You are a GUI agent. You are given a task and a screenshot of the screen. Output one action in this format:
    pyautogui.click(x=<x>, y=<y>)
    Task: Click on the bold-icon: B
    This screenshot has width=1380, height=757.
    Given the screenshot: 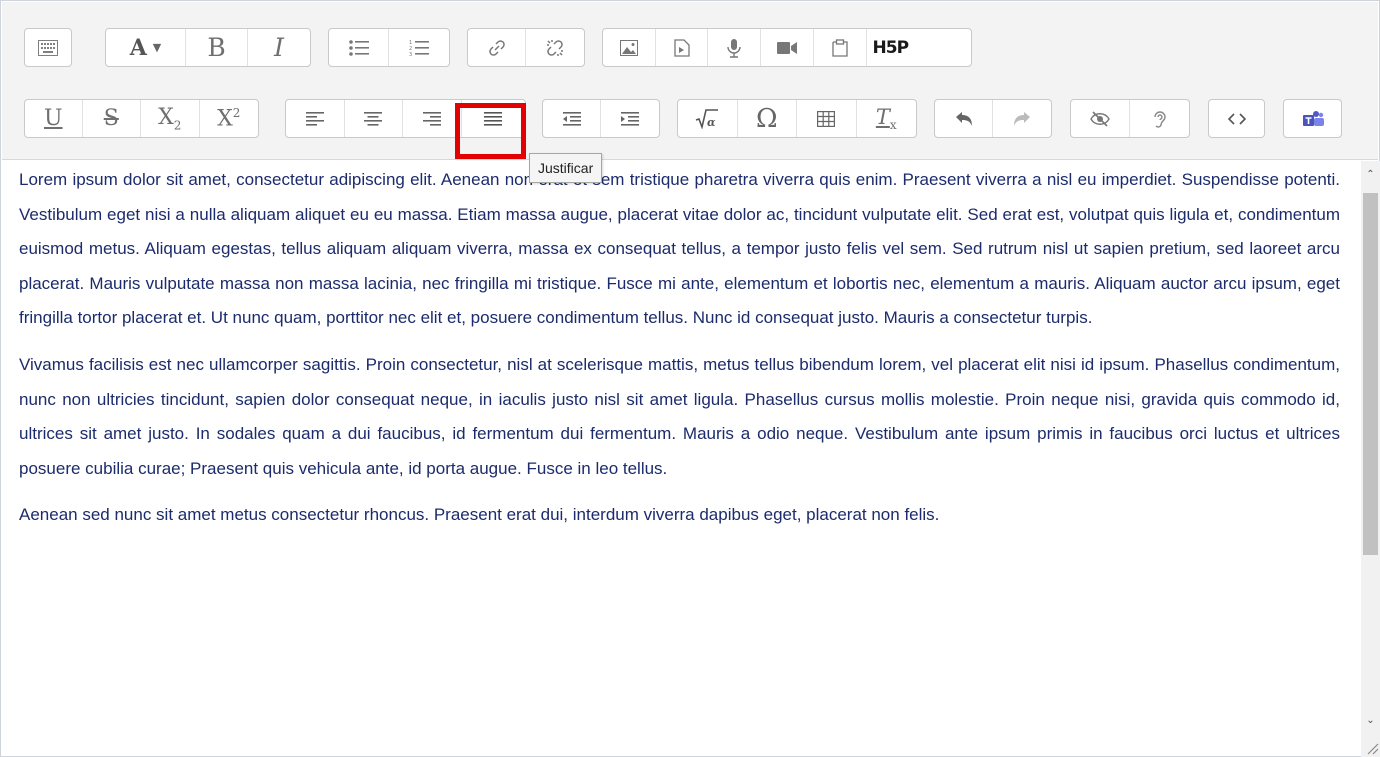 What is the action you would take?
    pyautogui.click(x=216, y=47)
    